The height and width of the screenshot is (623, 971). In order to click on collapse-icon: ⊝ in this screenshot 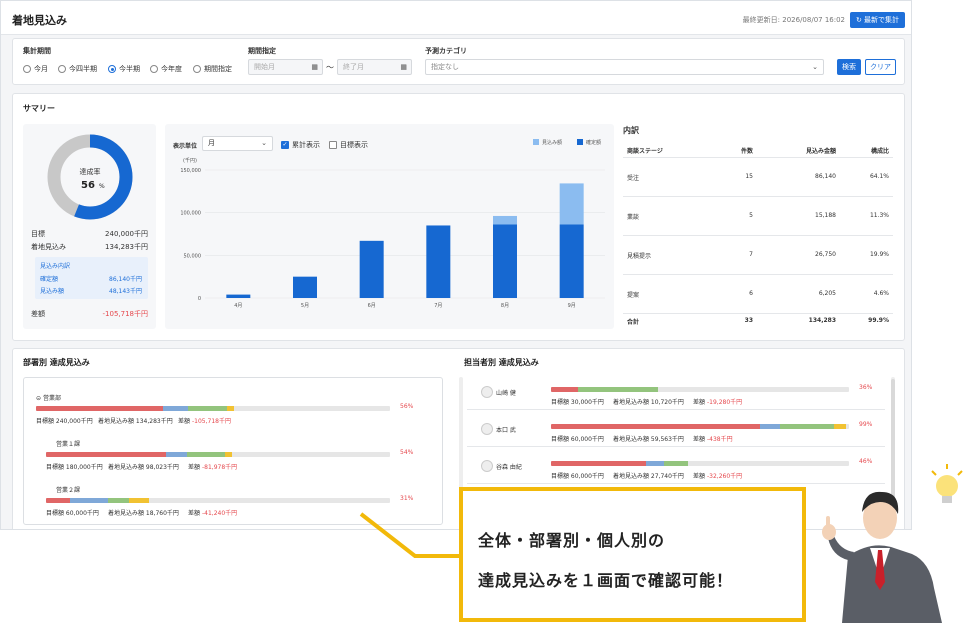, I will do `click(38, 398)`.